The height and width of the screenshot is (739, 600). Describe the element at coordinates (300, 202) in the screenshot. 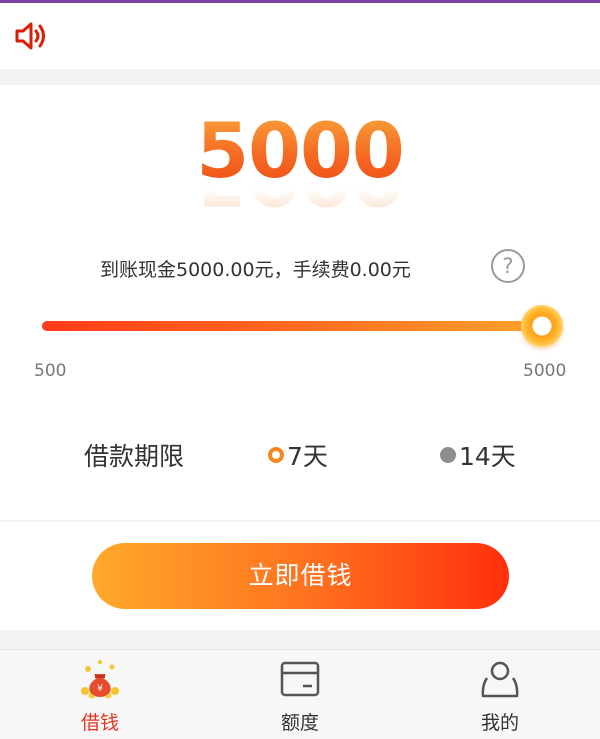

I see `loan-amount-reflection: 5000` at that location.